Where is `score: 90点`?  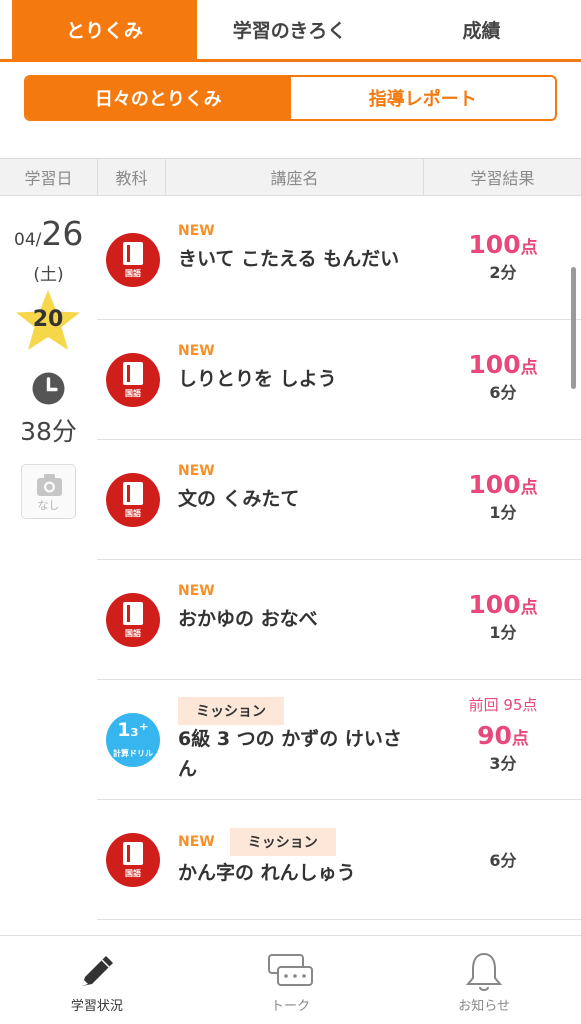
score: 90点 is located at coordinates (503, 735).